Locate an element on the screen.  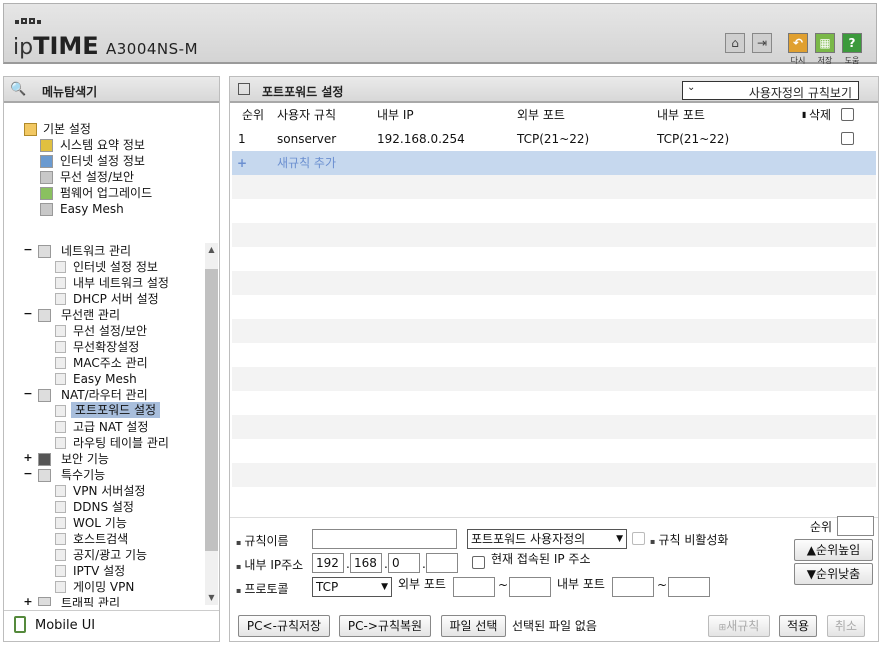
tree-item-internet-info: 인터넷 설정 정보 is located at coordinates (102, 161).